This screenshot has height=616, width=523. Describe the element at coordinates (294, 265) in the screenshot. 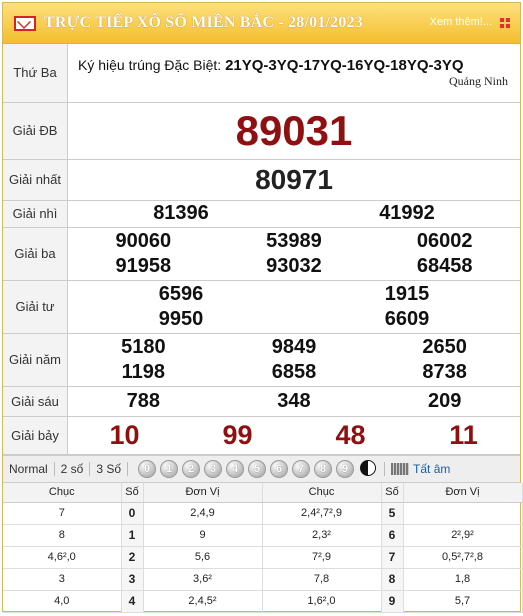

I see `prize-number: 93032` at that location.